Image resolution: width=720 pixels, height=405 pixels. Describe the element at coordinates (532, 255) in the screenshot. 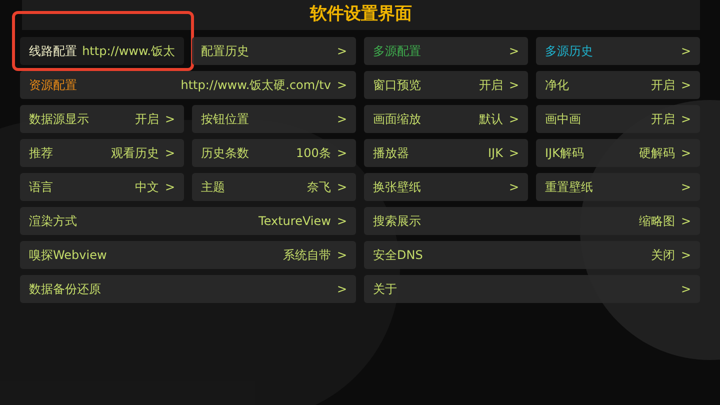

I see `settings-item: 安全DNS 关闭 >` at that location.